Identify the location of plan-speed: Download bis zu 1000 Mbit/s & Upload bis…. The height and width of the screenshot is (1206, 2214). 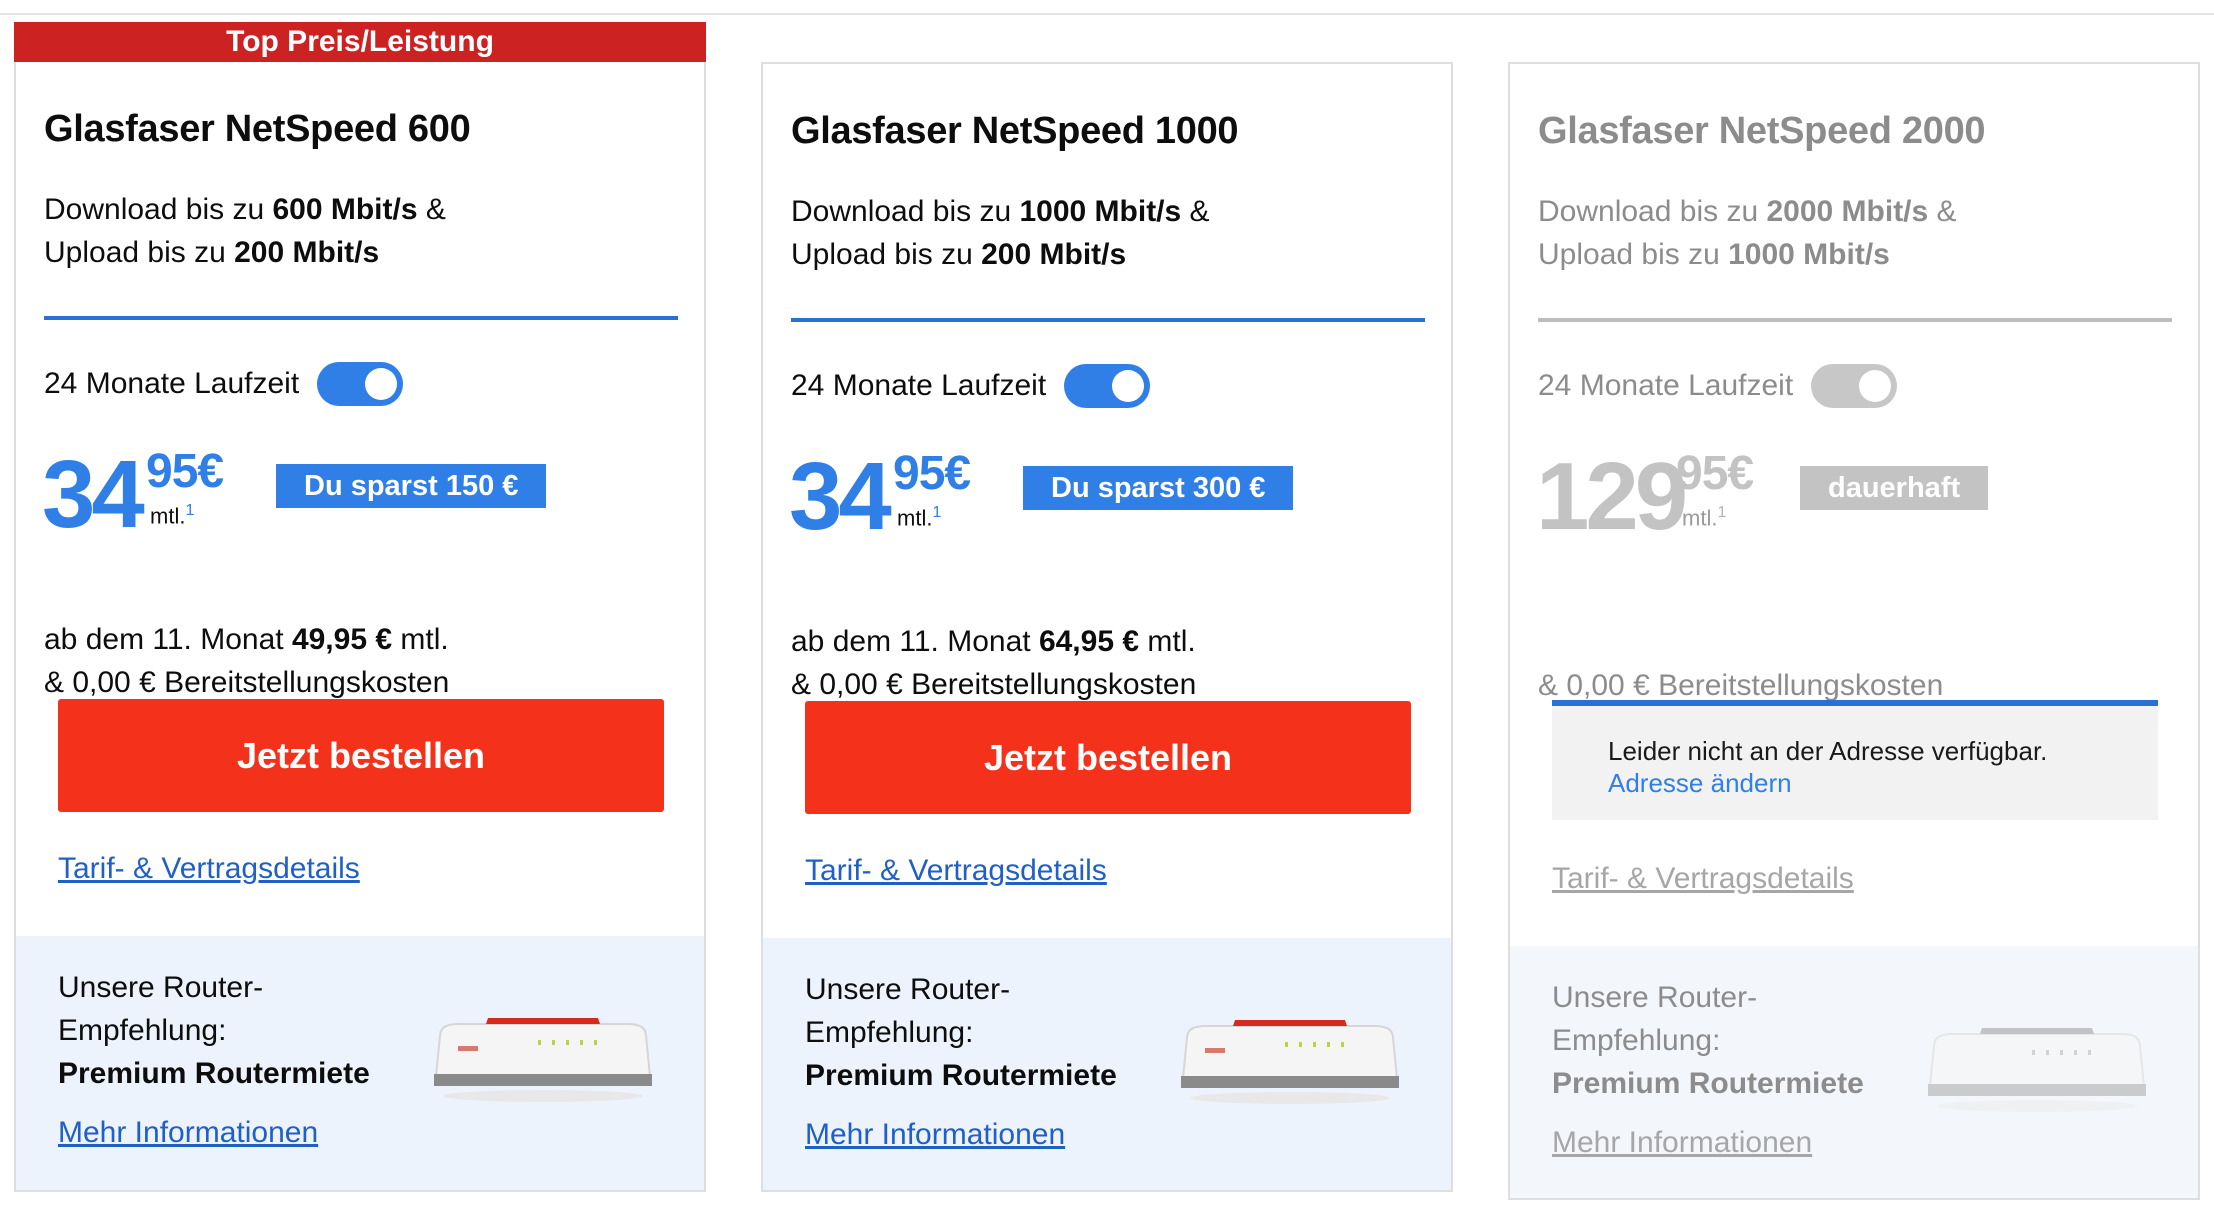
(1000, 233).